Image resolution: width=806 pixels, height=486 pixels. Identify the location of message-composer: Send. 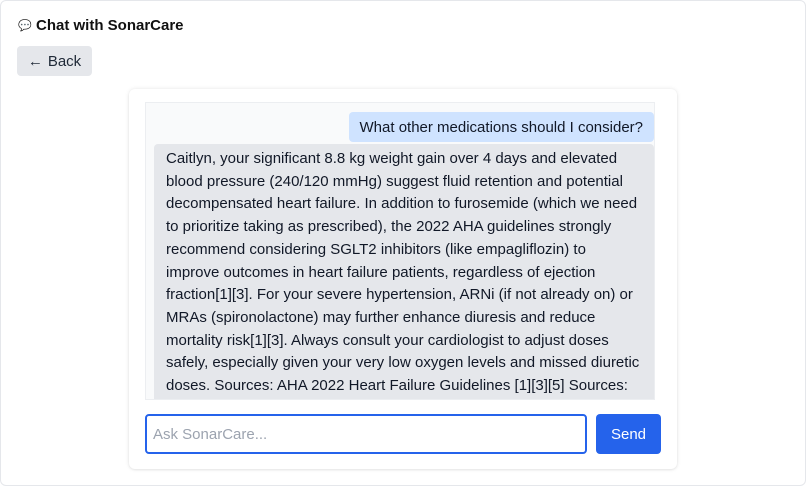
(403, 434).